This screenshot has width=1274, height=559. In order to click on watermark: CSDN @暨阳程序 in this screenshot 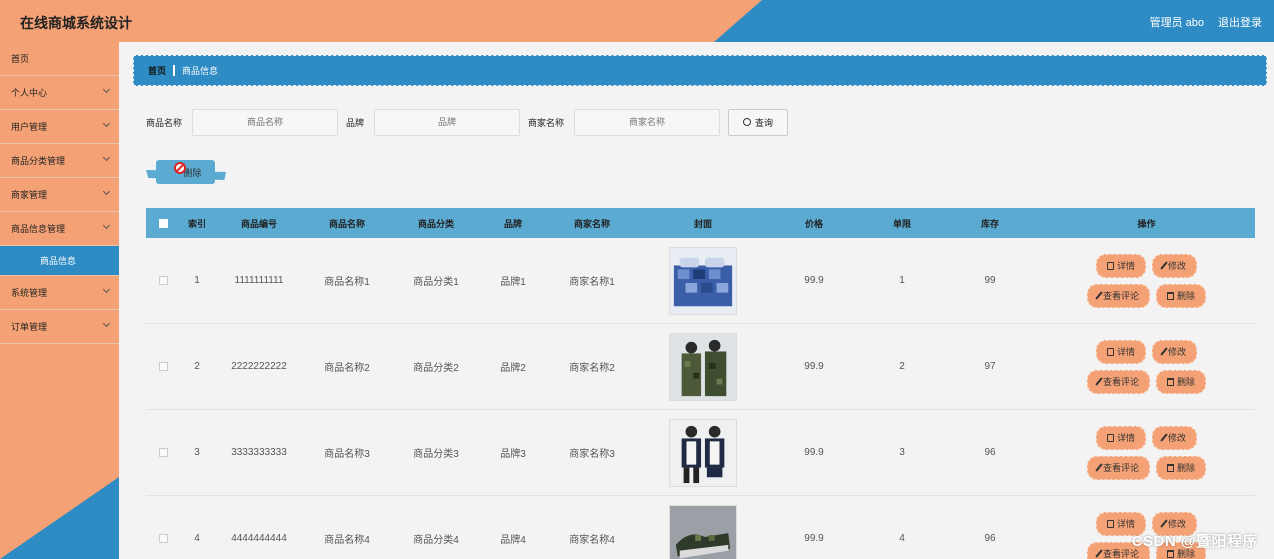, I will do `click(1194, 541)`.